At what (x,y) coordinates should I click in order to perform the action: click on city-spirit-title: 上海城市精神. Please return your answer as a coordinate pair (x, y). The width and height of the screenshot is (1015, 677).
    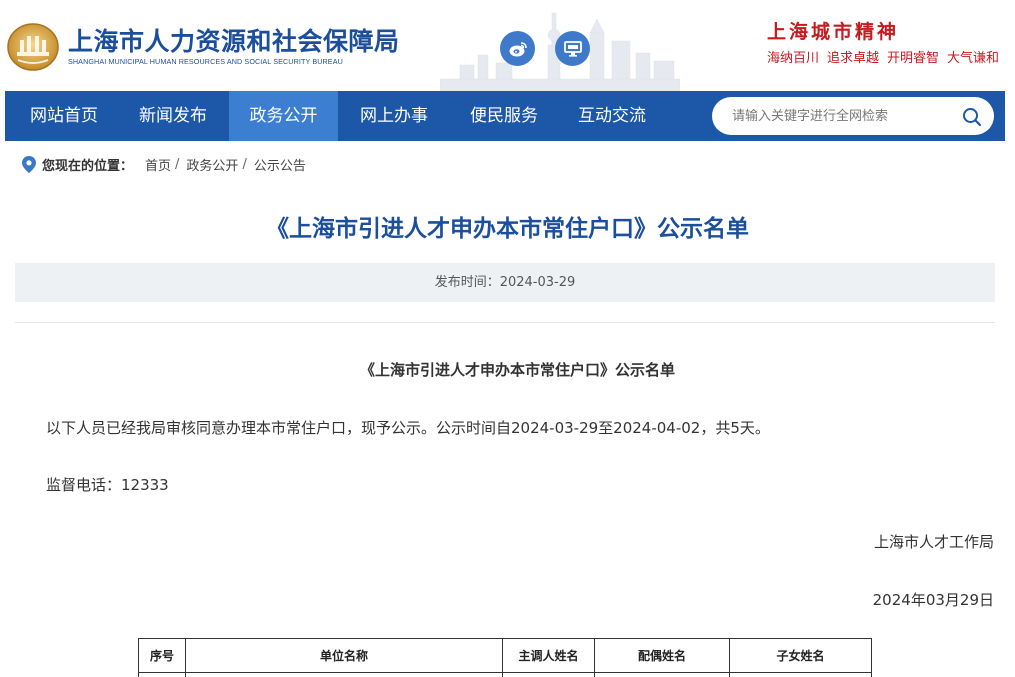
    Looking at the image, I should click on (833, 32).